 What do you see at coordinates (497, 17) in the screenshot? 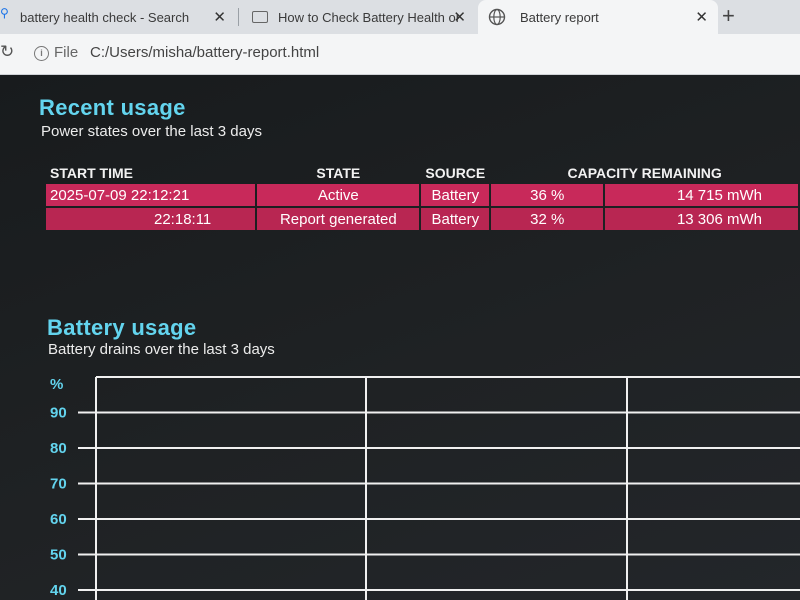
I see `globe-icon` at bounding box center [497, 17].